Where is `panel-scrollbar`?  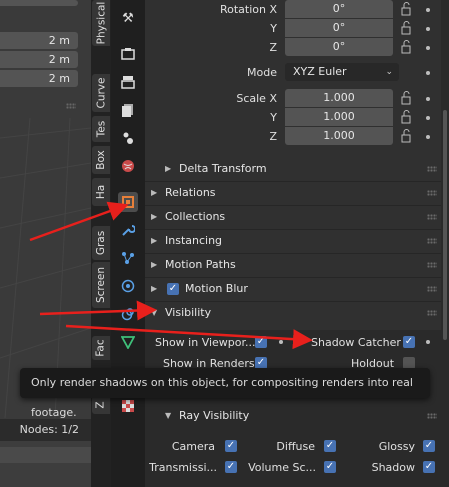
panel-scrollbar is located at coordinates (445, 243).